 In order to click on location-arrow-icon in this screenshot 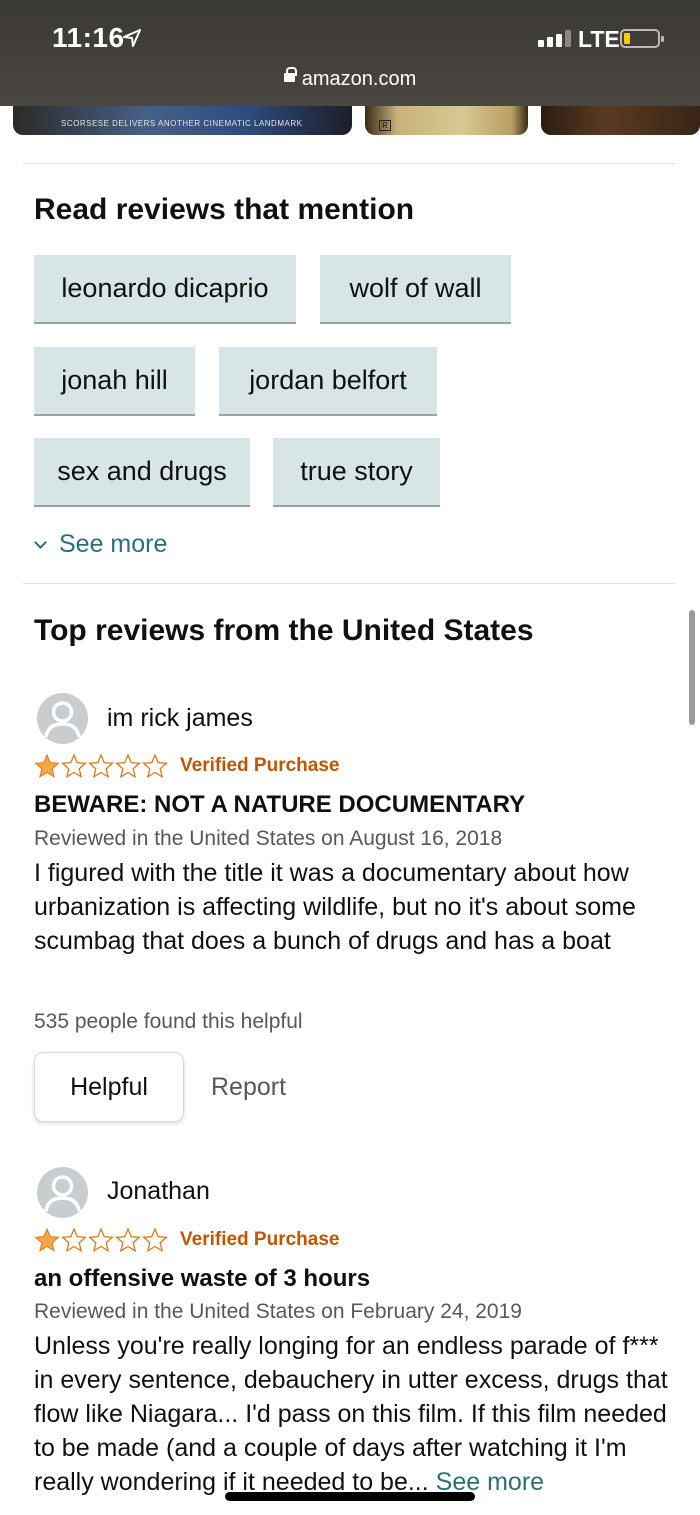, I will do `click(132, 38)`.